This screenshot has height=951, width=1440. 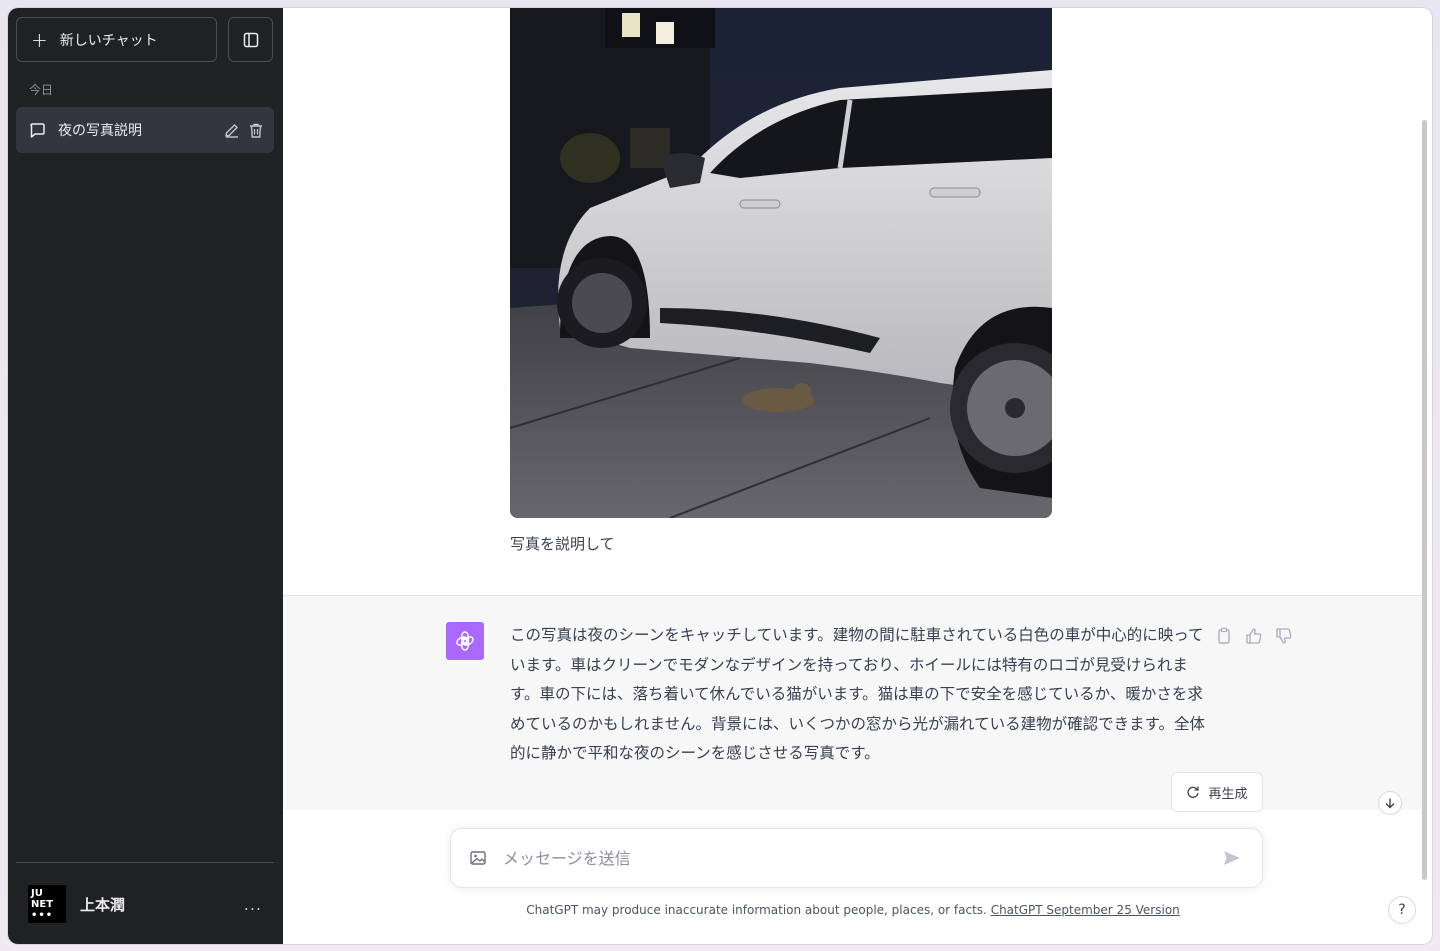 I want to click on openai-logo-icon, so click(x=465, y=641).